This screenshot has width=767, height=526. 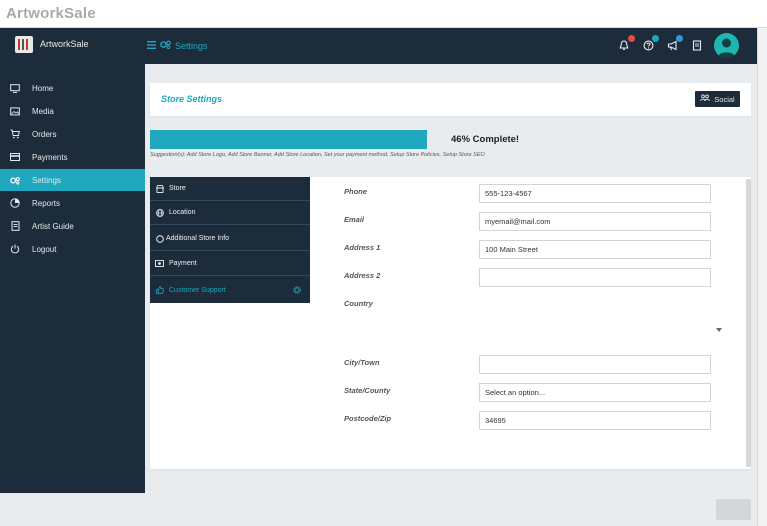 What do you see at coordinates (197, 290) in the screenshot?
I see `tab-label: Customer Support` at bounding box center [197, 290].